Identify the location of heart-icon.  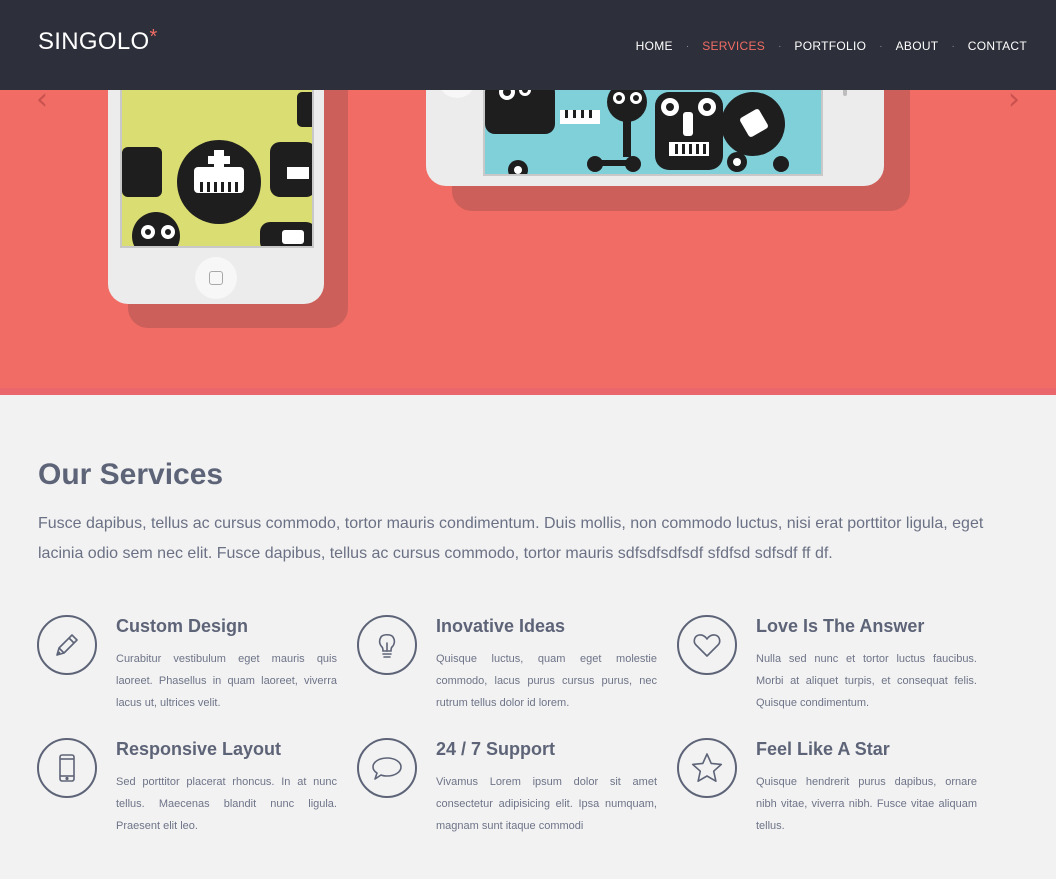
(707, 645).